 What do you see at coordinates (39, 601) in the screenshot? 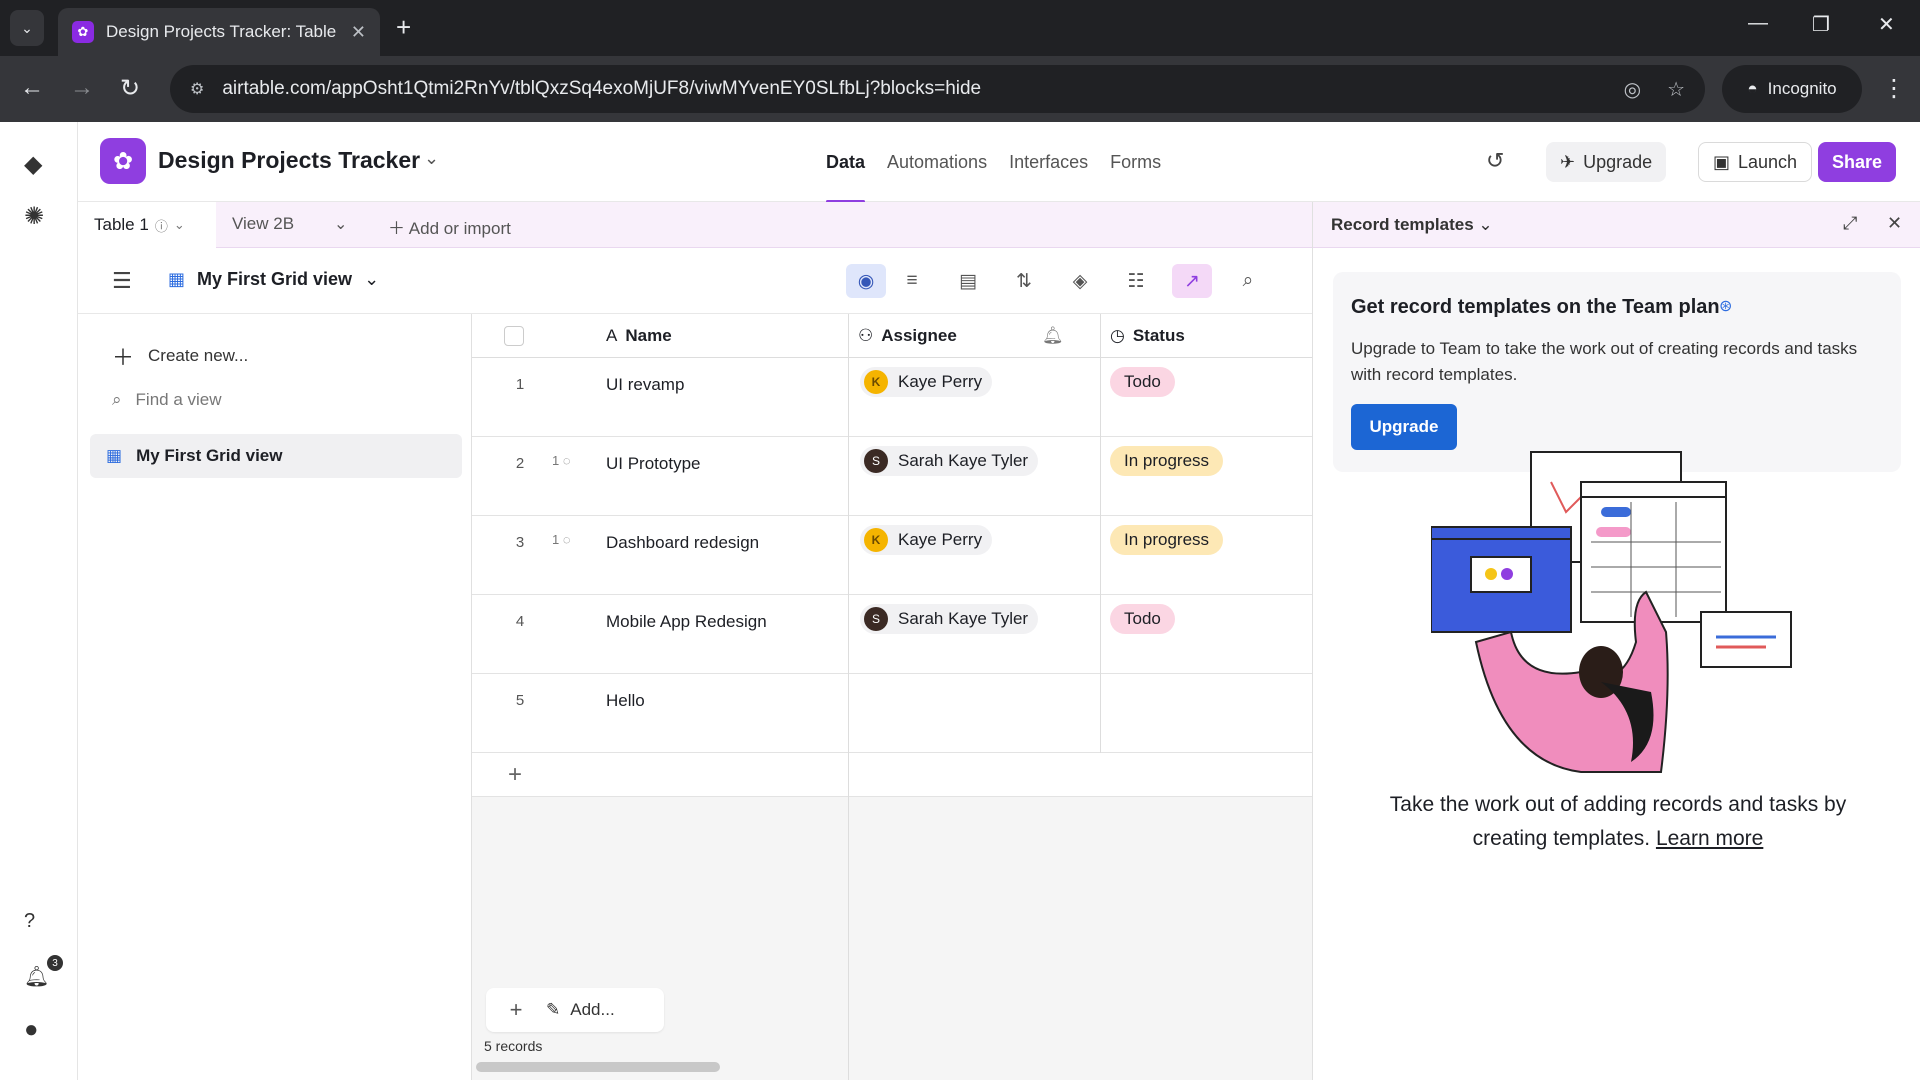
I see `app-left-rail: ◆ ✺ ? 🔔︎ ●` at bounding box center [39, 601].